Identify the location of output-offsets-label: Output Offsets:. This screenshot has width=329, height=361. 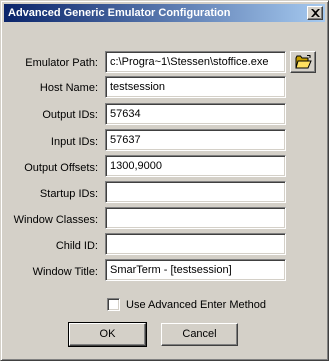
(61, 168).